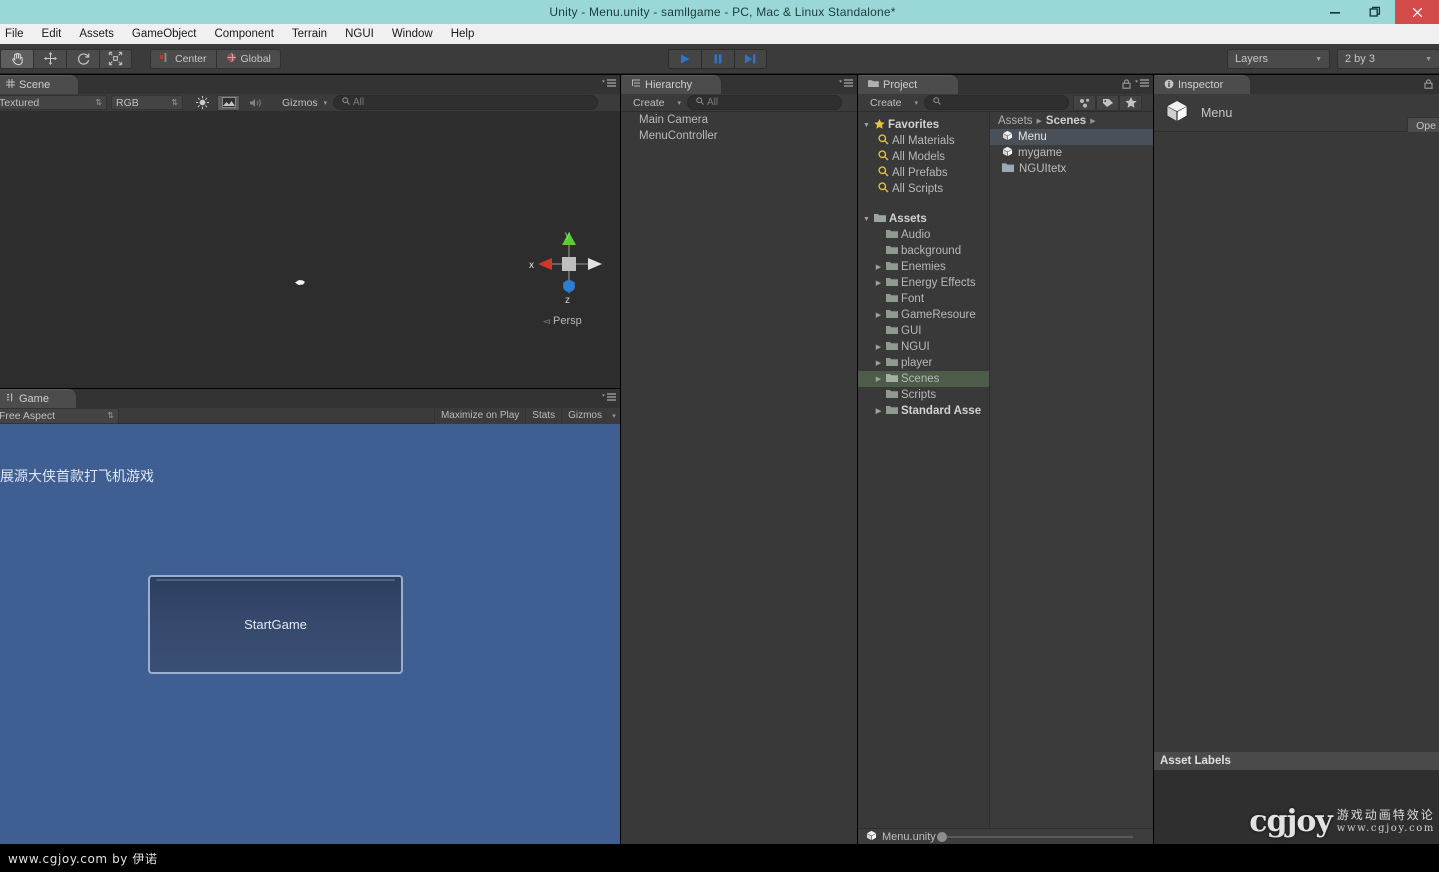  I want to click on scene-fx-toggle, so click(228, 102).